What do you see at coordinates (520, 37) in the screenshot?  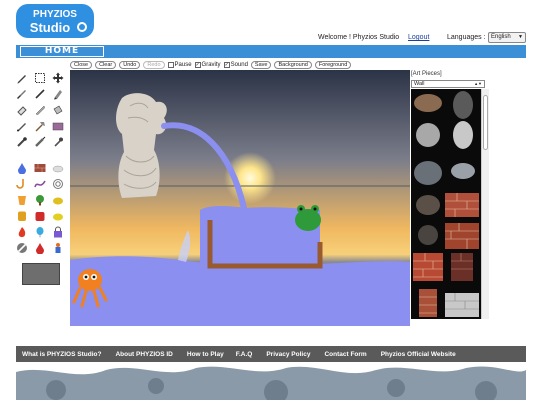 I see `chevron-down-icon: ▼` at bounding box center [520, 37].